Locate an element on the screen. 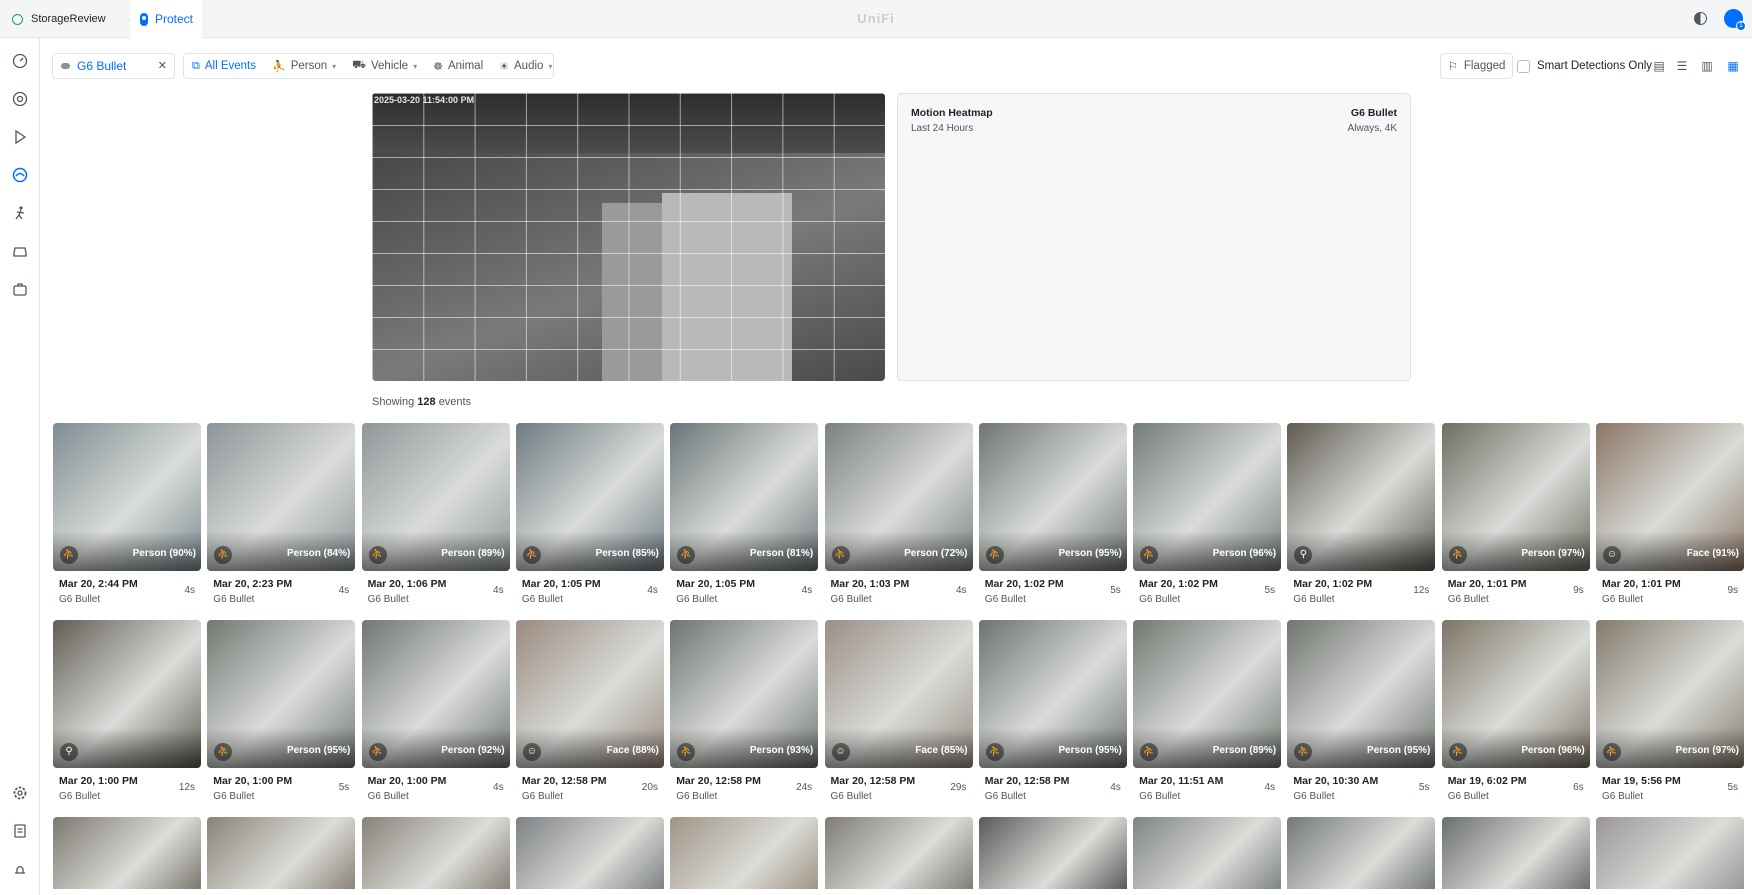 The height and width of the screenshot is (895, 1752). filter-vehicle: ⛟ Vehicle ▾ is located at coordinates (384, 66).